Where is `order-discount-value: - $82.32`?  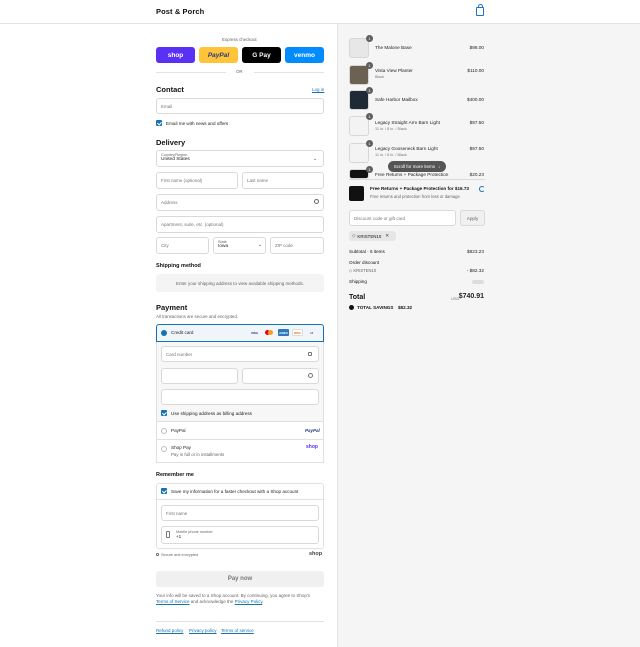
order-discount-value: - $82.32 is located at coordinates (475, 270).